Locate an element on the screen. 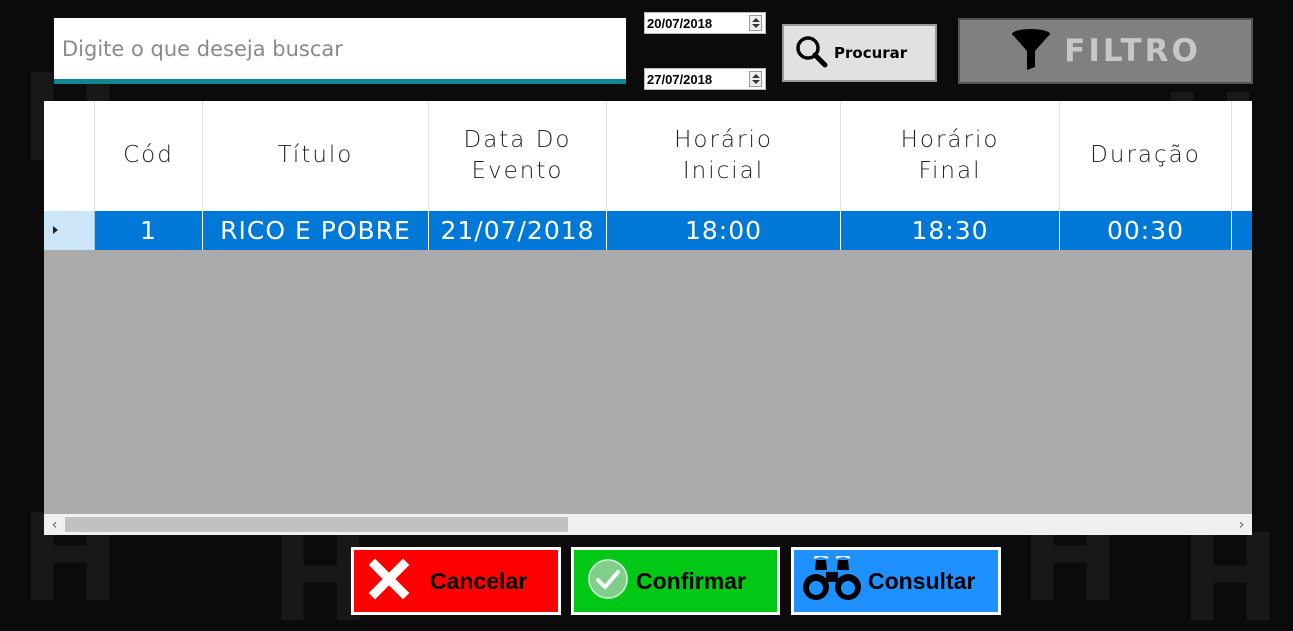  cancel-button-label: Cancelar is located at coordinates (479, 580).